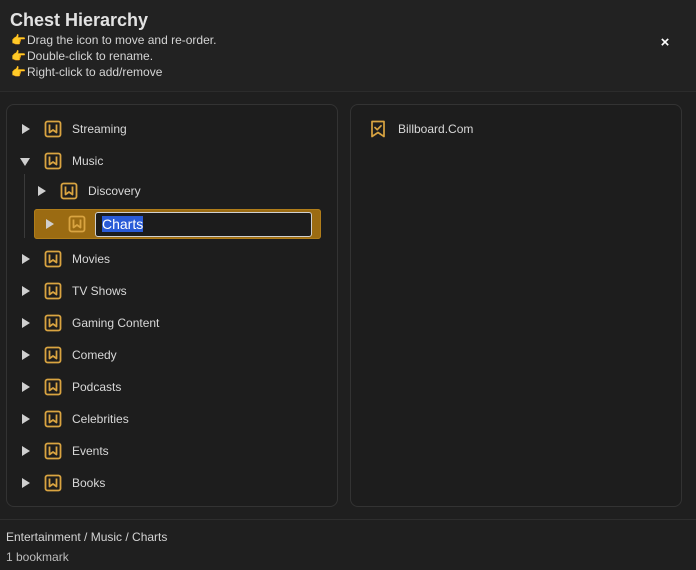 The height and width of the screenshot is (570, 696). What do you see at coordinates (378, 129) in the screenshot?
I see `bookmark-icon` at bounding box center [378, 129].